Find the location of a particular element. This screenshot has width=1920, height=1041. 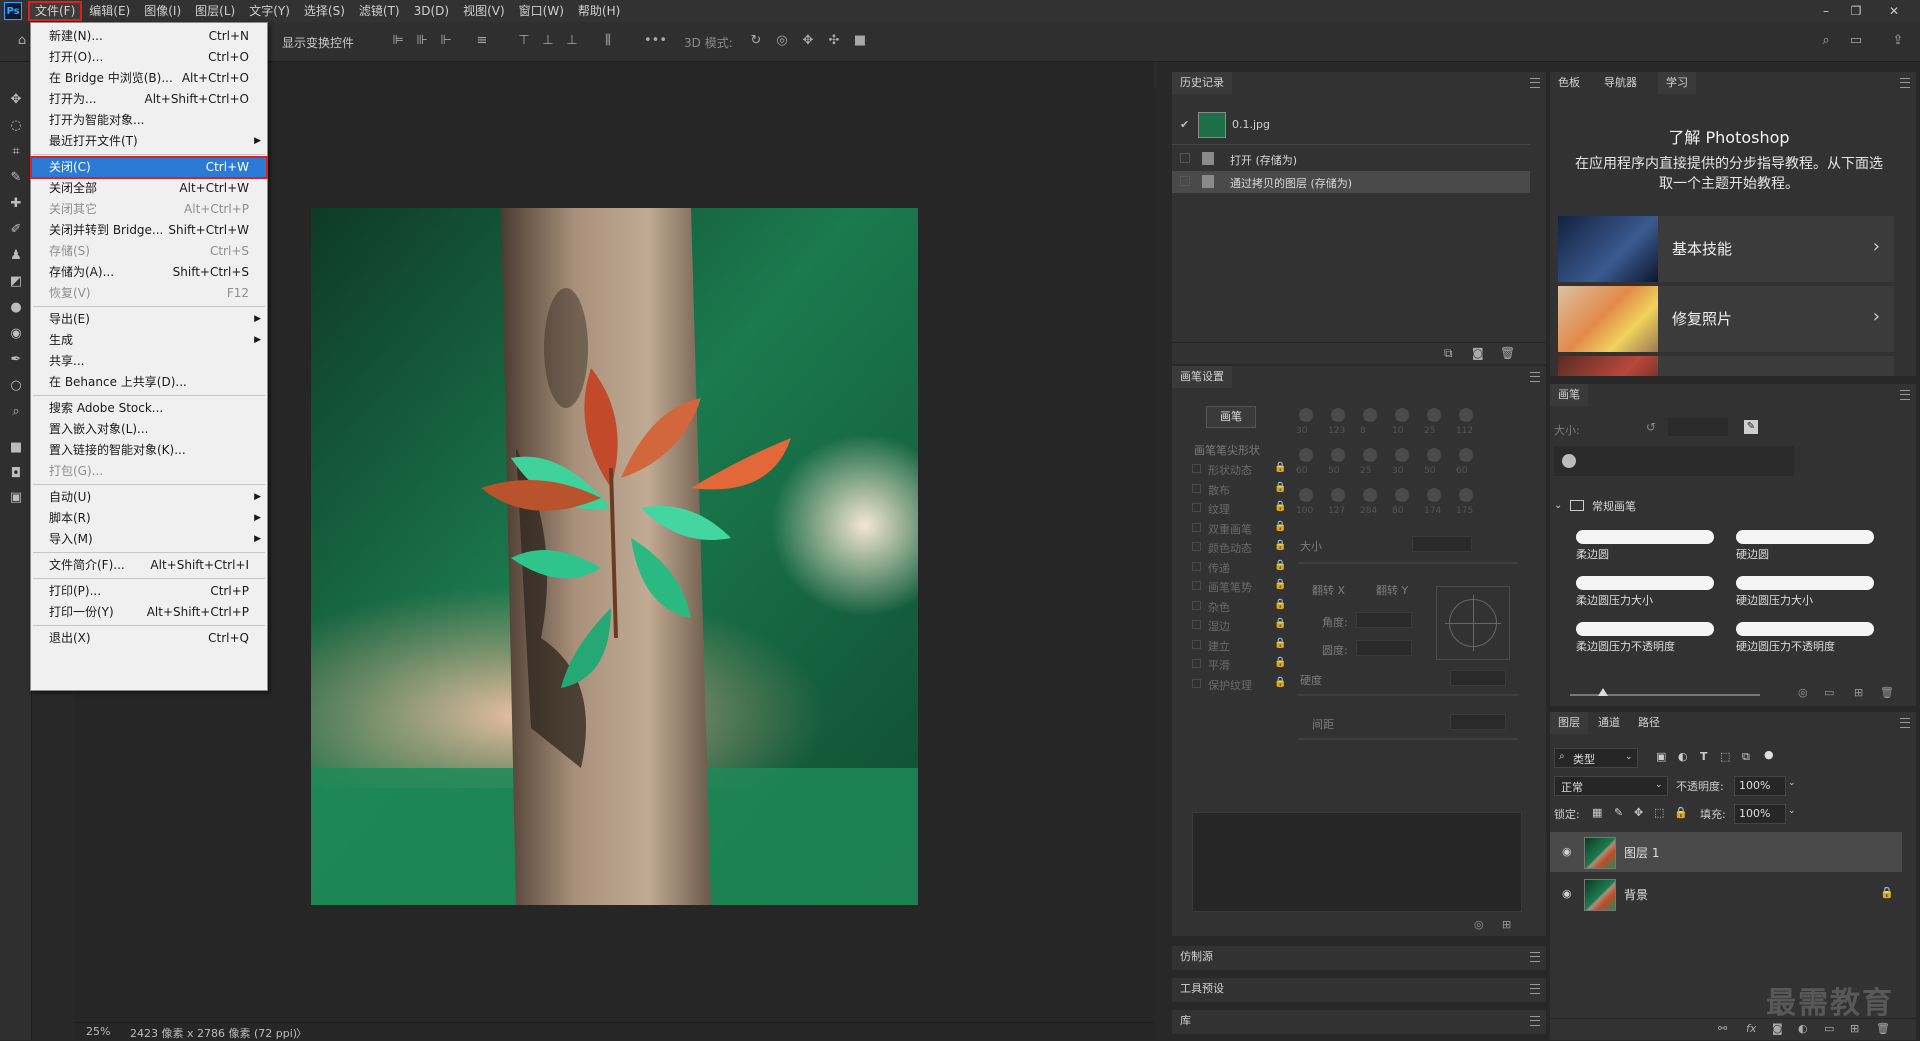

tab-tool-presets: 工具预设 is located at coordinates (1202, 989).